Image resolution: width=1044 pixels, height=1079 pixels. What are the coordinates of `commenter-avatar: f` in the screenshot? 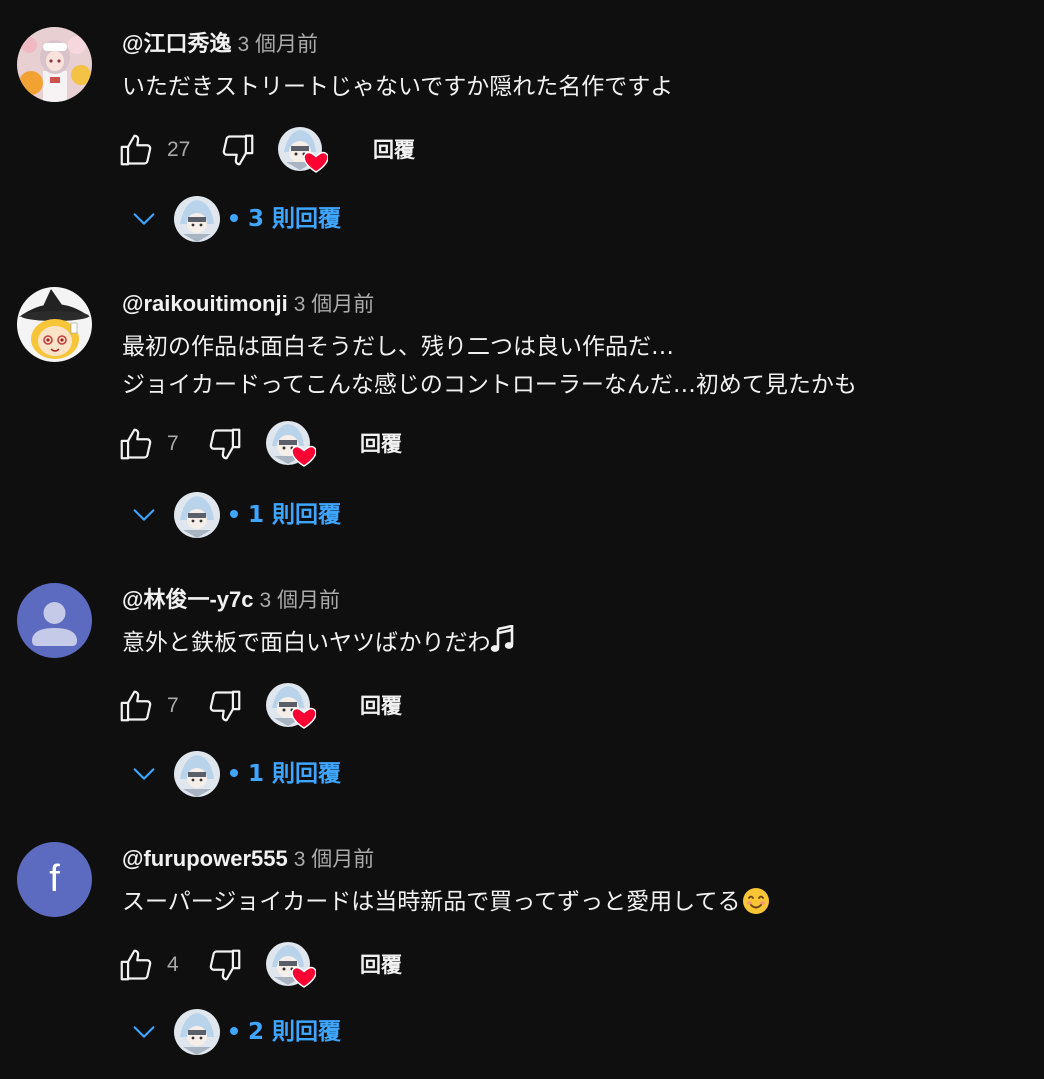 It's located at (54, 879).